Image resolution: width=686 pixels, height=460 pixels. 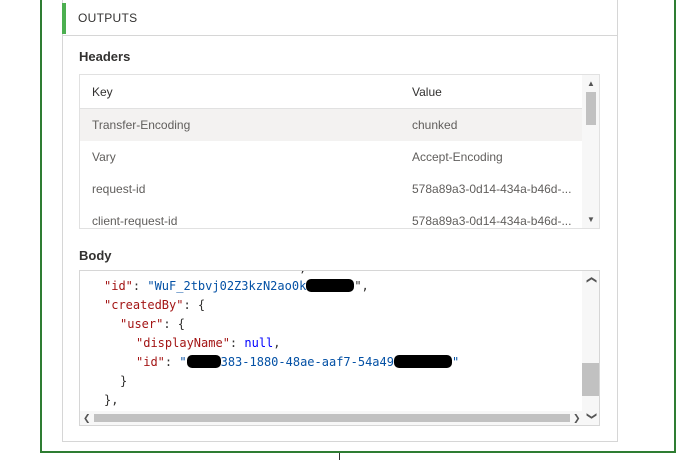 What do you see at coordinates (591, 108) in the screenshot?
I see `headers-scroll-thumb` at bounding box center [591, 108].